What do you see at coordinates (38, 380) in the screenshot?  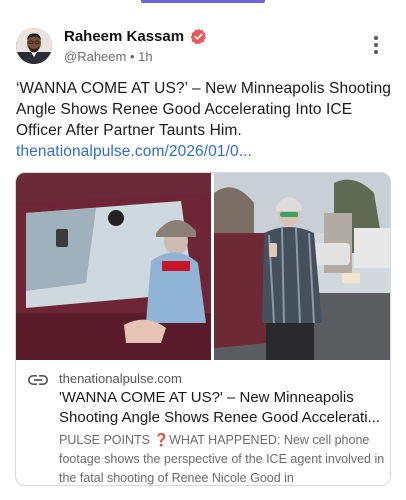 I see `link-icon` at bounding box center [38, 380].